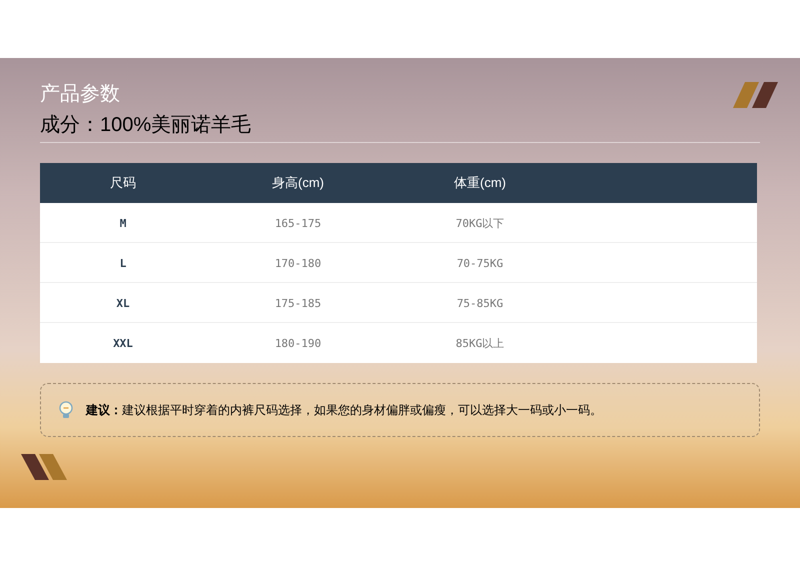 This screenshot has width=800, height=566. What do you see at coordinates (480, 182) in the screenshot?
I see `column-header: 体重(cm)` at bounding box center [480, 182].